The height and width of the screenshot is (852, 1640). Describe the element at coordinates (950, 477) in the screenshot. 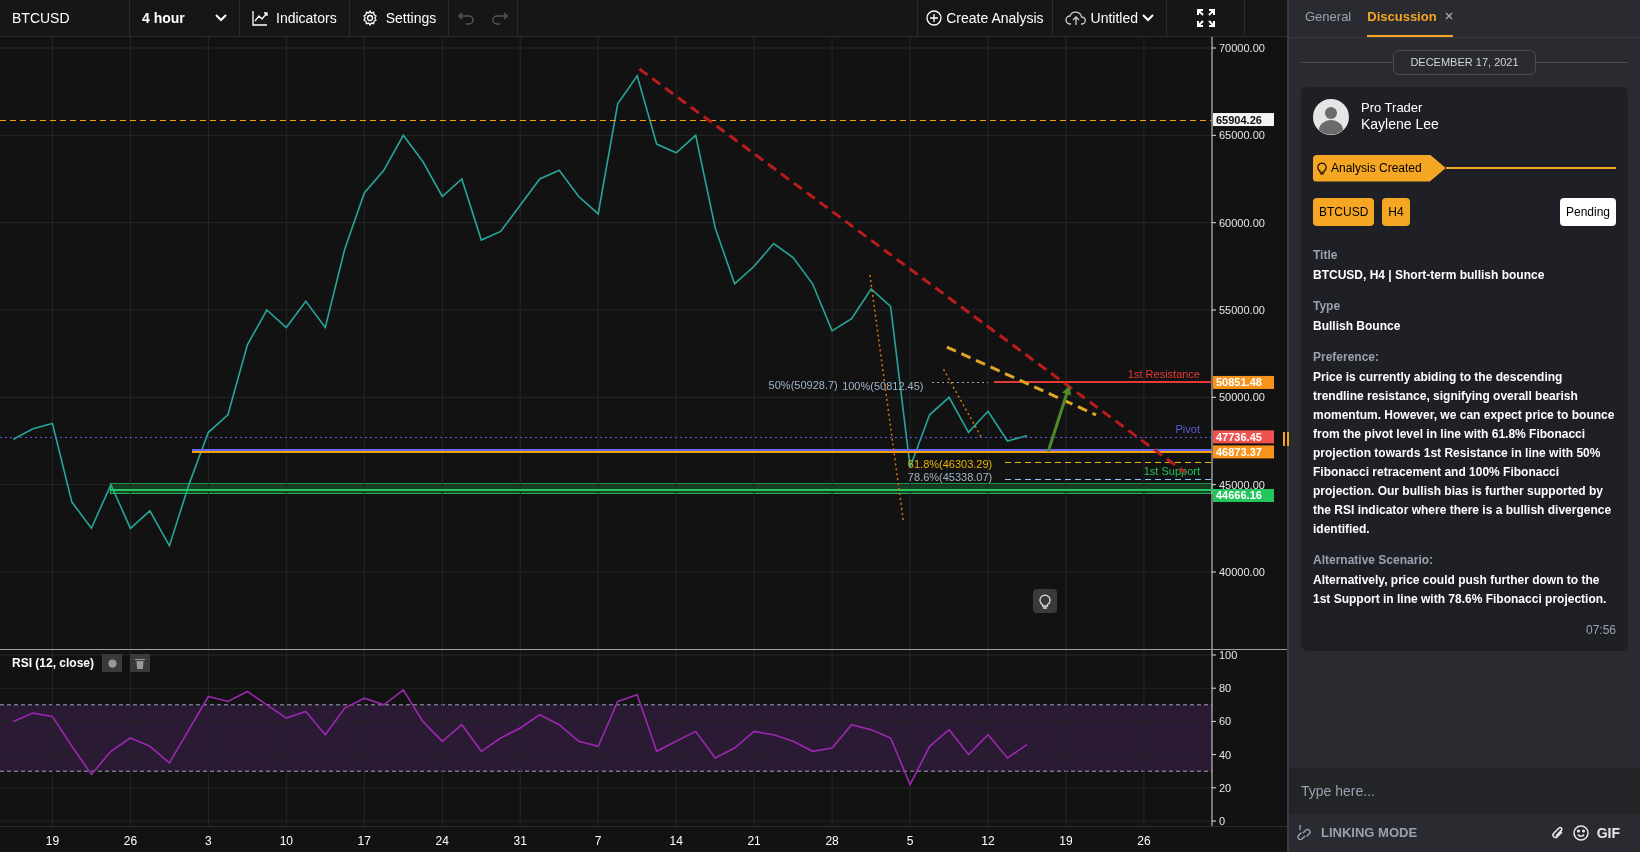

I see `fib-label: 78.6%(45338.07)` at that location.